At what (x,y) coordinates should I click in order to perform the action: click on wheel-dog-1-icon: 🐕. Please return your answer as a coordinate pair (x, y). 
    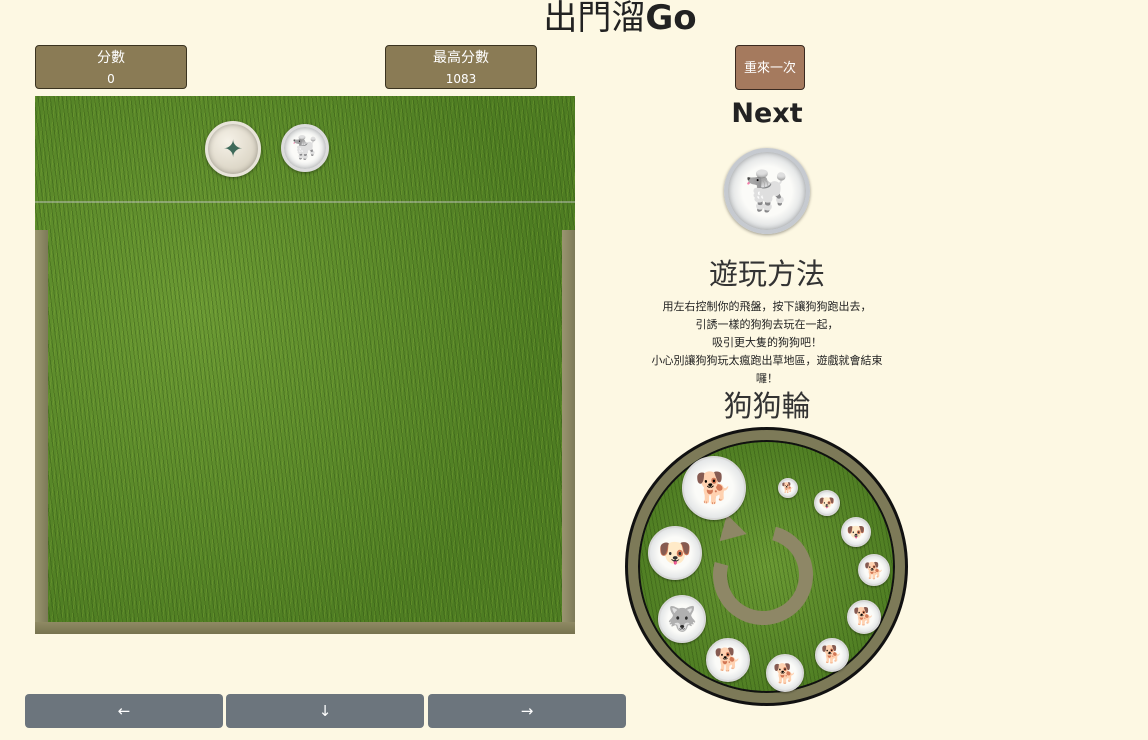
    Looking at the image, I should click on (788, 488).